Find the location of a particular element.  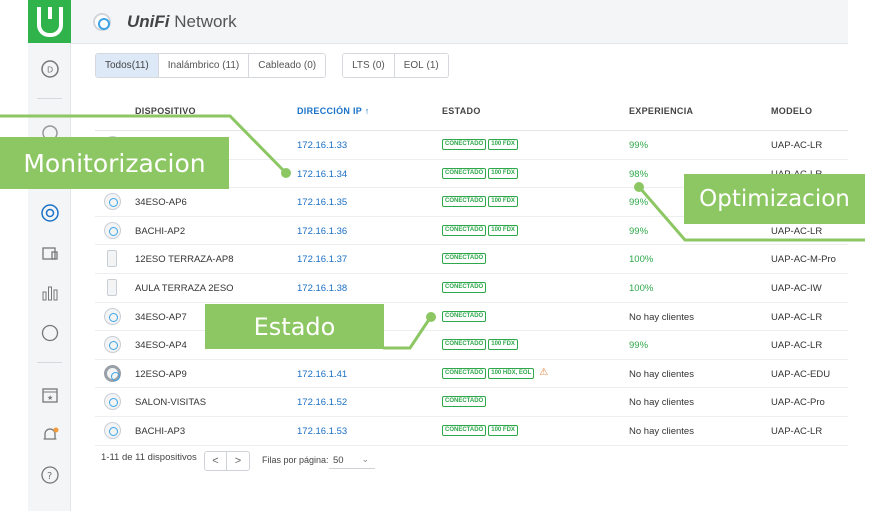

callout-estado: Estado is located at coordinates (294, 326).